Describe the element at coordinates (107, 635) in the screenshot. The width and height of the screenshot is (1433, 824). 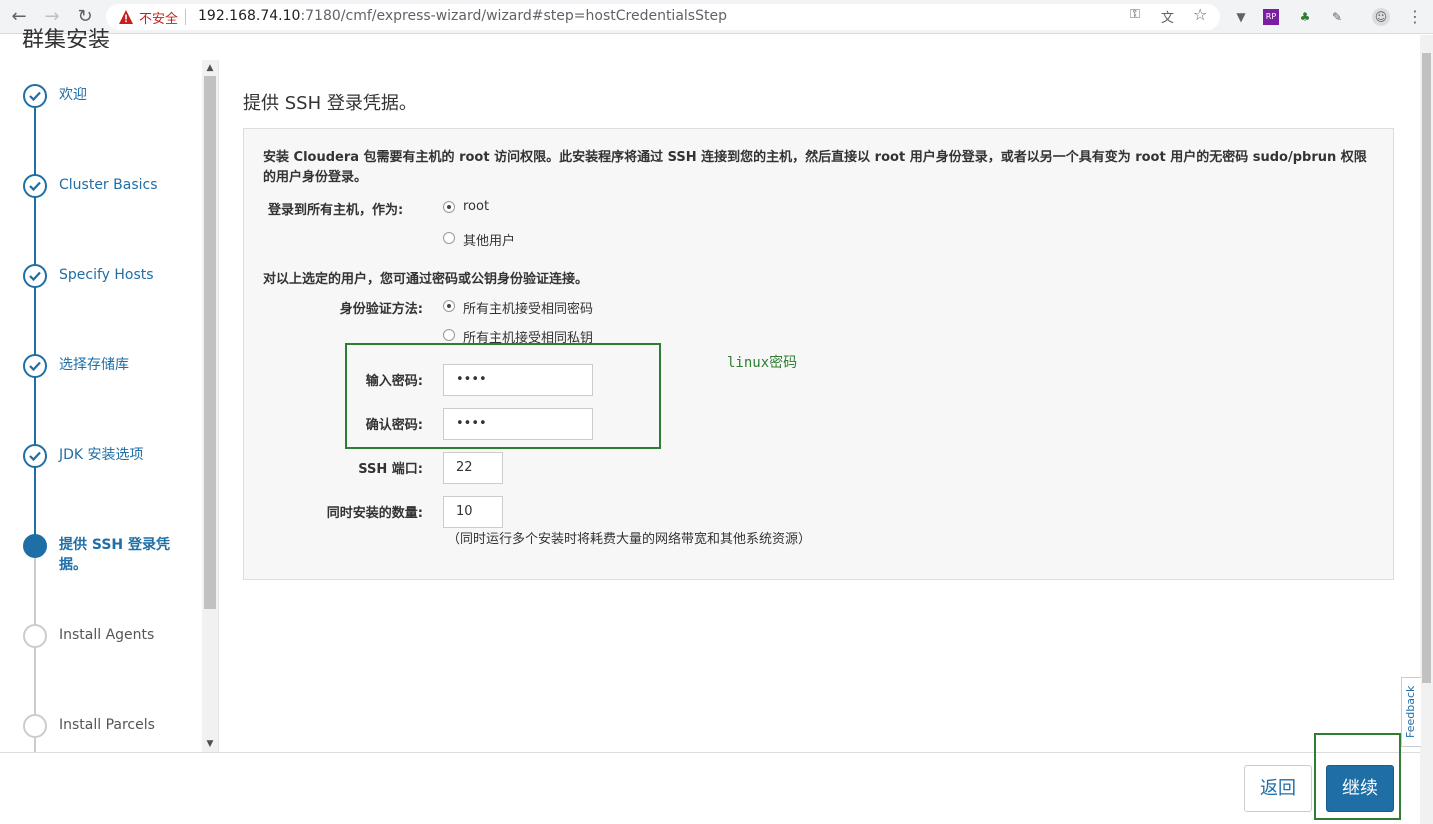
I see `step-label: Install Agents` at that location.